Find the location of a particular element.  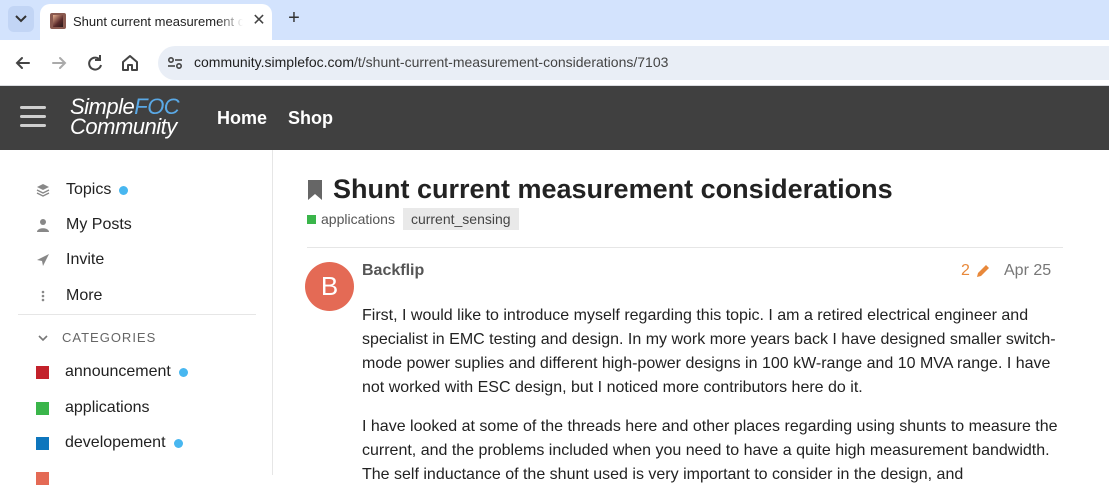

favicon-icon is located at coordinates (58, 21).